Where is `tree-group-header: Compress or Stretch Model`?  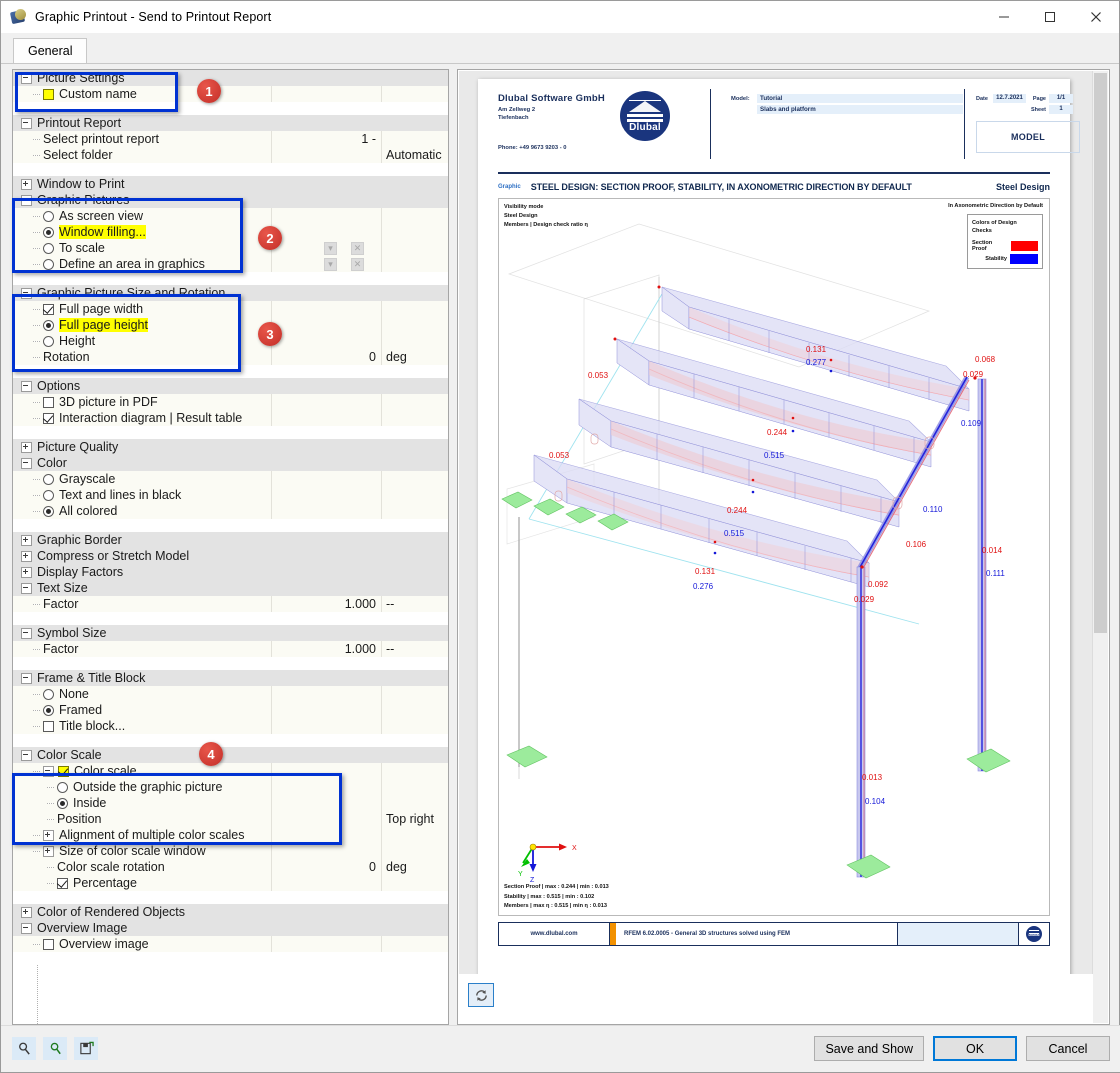 tree-group-header: Compress or Stretch Model is located at coordinates (230, 556).